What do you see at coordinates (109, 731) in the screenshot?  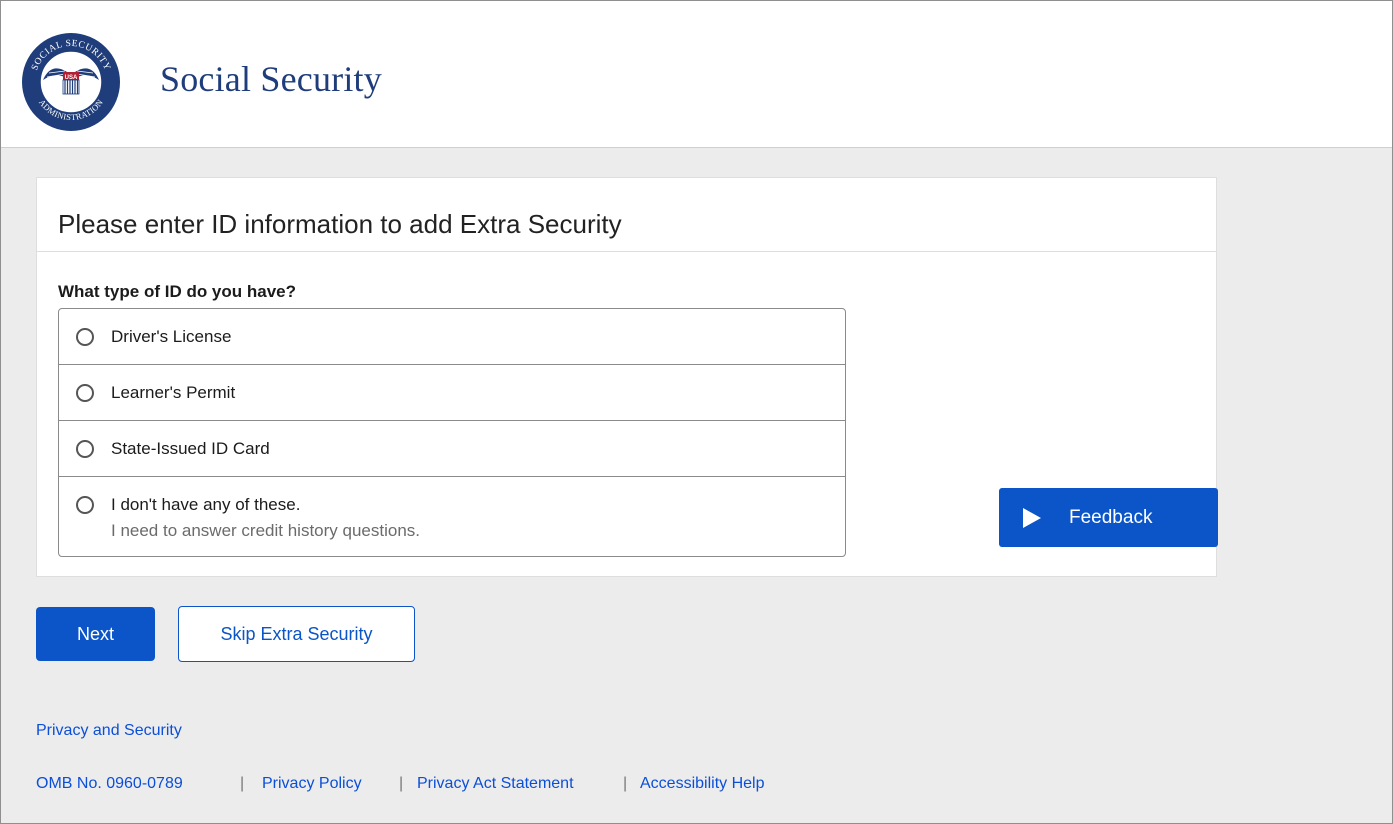 I see `privacy-and-security-link: Privacy and Security` at bounding box center [109, 731].